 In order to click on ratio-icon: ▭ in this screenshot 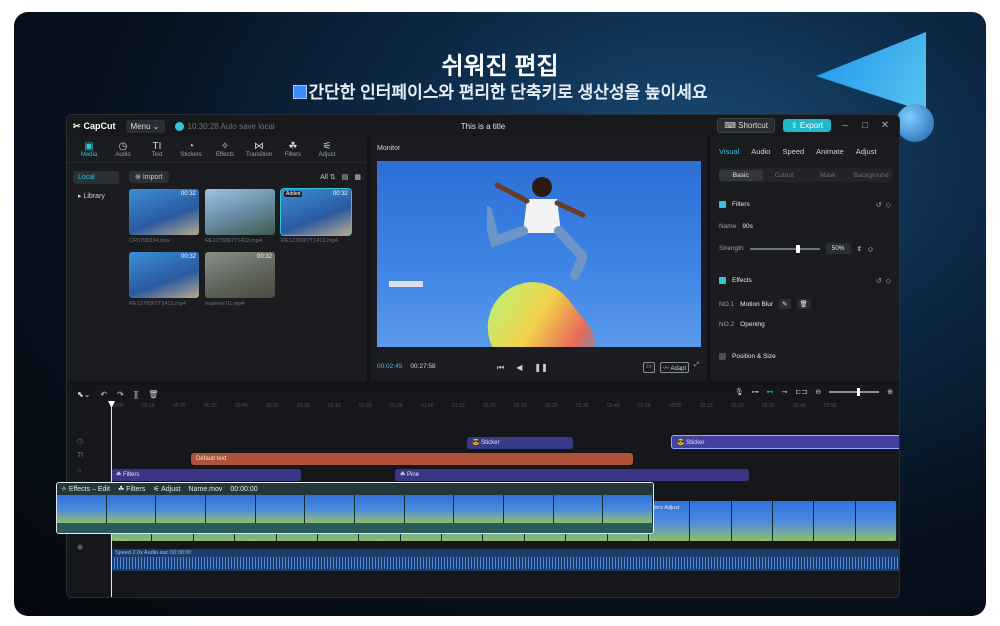, I will do `click(649, 367)`.